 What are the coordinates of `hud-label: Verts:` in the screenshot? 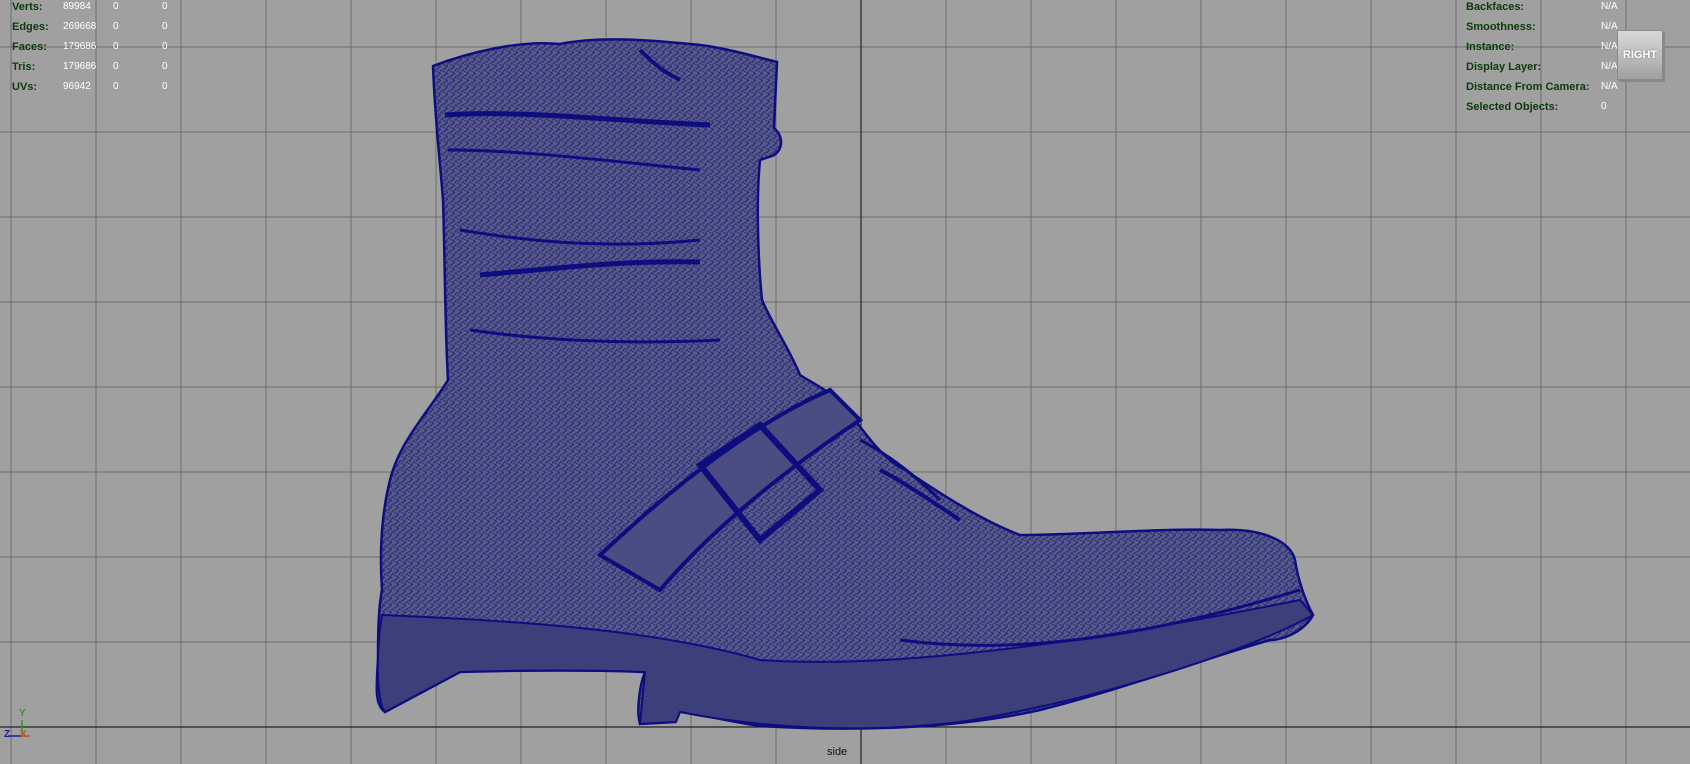 It's located at (27, 7).